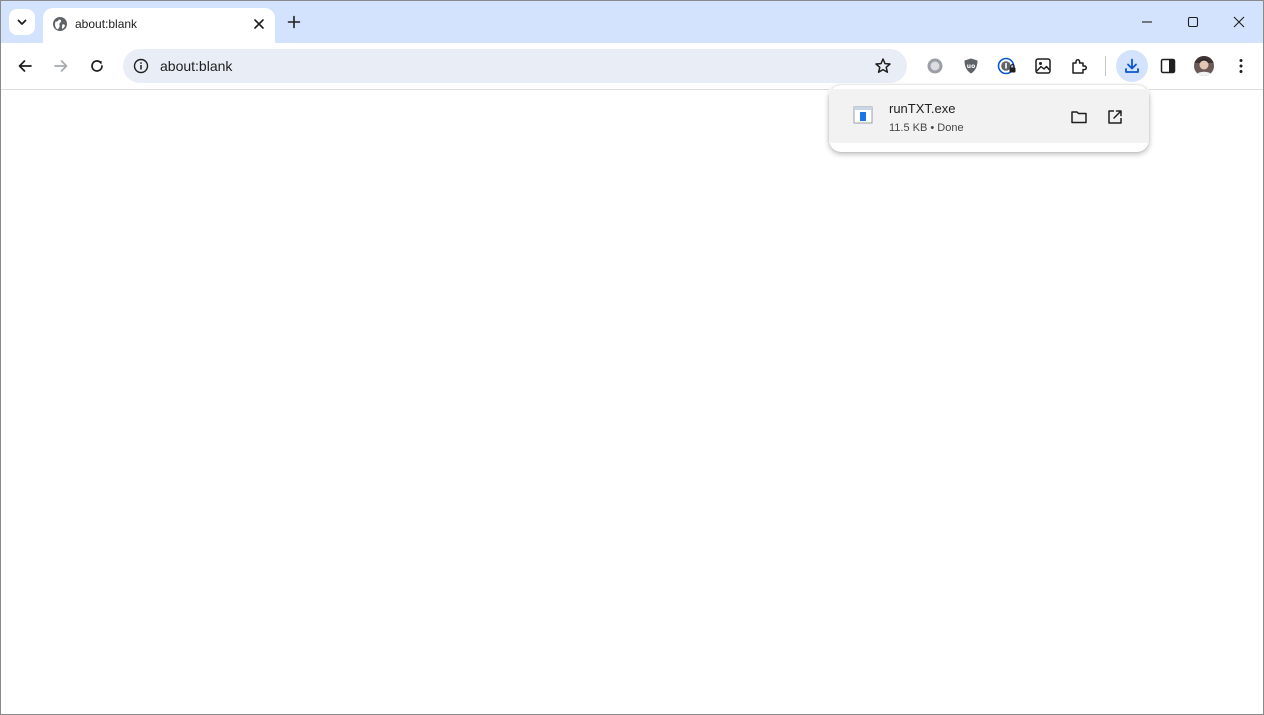 This screenshot has width=1264, height=715. I want to click on download-status: 11.5 KB • Done, so click(926, 128).